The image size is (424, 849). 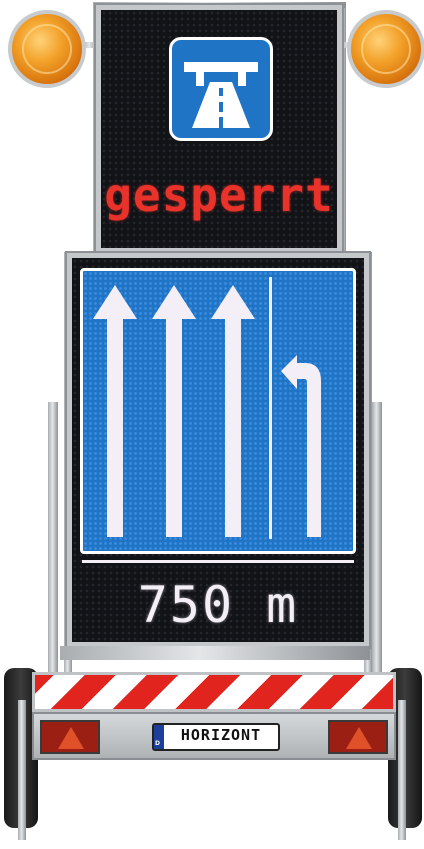 What do you see at coordinates (47, 49) in the screenshot?
I see `warning-lamp-left` at bounding box center [47, 49].